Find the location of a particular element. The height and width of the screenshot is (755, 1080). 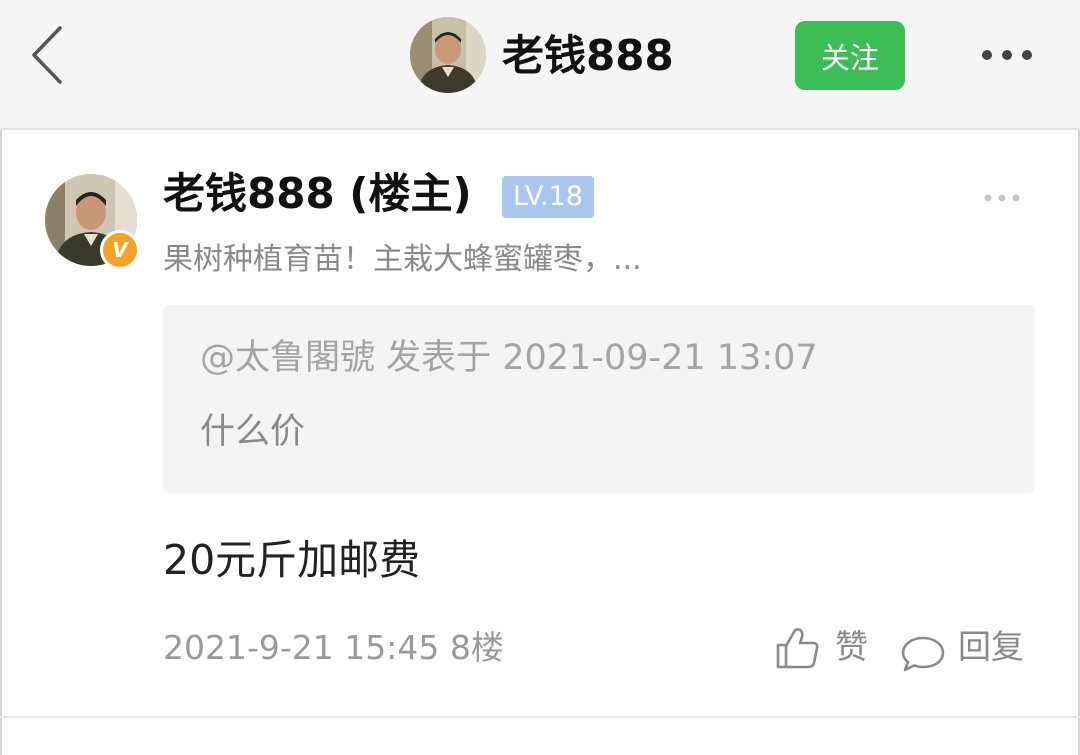

post-more-button is located at coordinates (1002, 198).